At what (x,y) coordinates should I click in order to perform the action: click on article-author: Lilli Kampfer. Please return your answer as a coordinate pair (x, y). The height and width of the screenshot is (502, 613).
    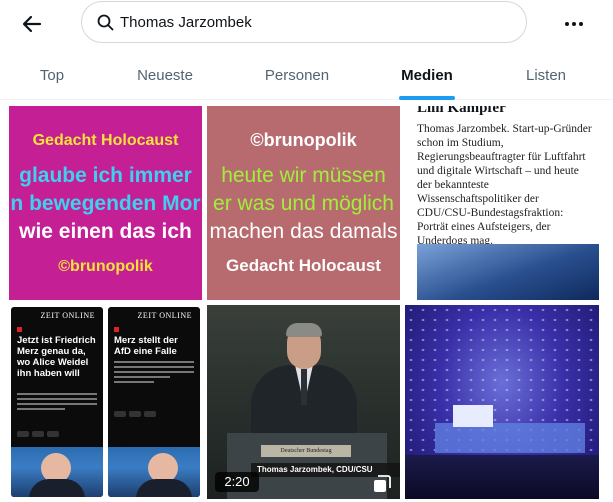
    Looking at the image, I should click on (461, 111).